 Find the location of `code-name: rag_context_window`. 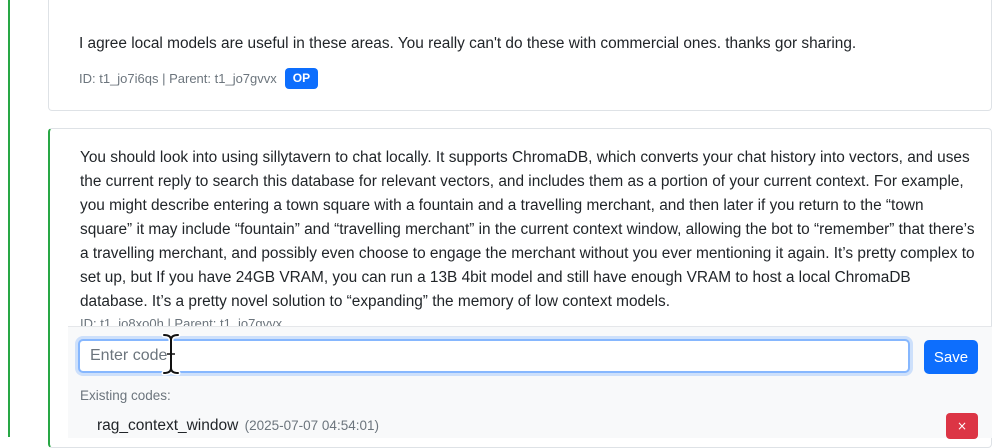

code-name: rag_context_window is located at coordinates (168, 425).